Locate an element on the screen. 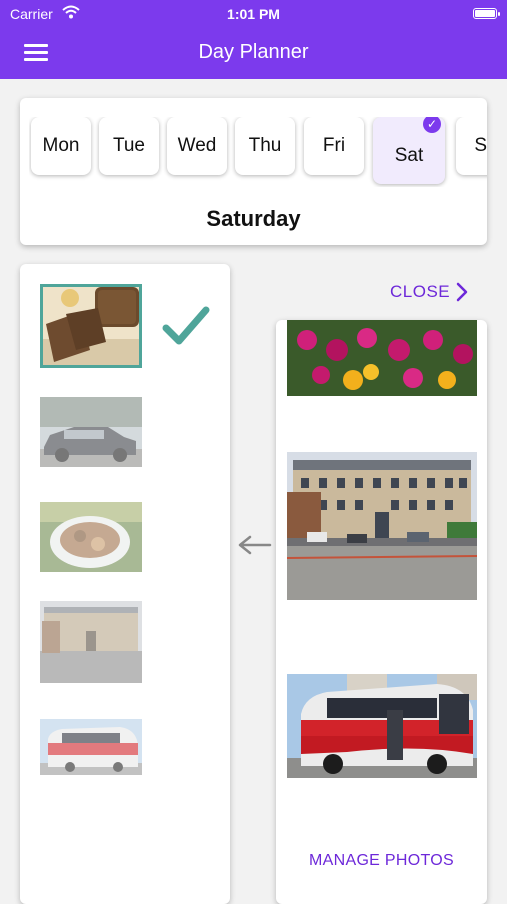  close-button: CLOSE is located at coordinates (429, 292).